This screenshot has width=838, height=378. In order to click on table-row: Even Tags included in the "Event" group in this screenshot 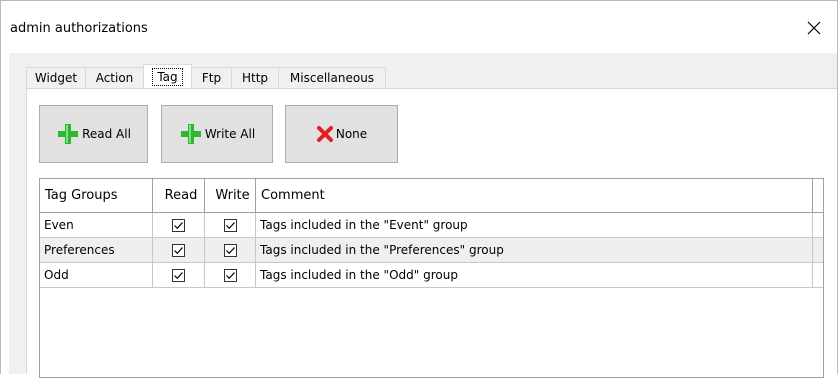, I will do `click(431, 225)`.